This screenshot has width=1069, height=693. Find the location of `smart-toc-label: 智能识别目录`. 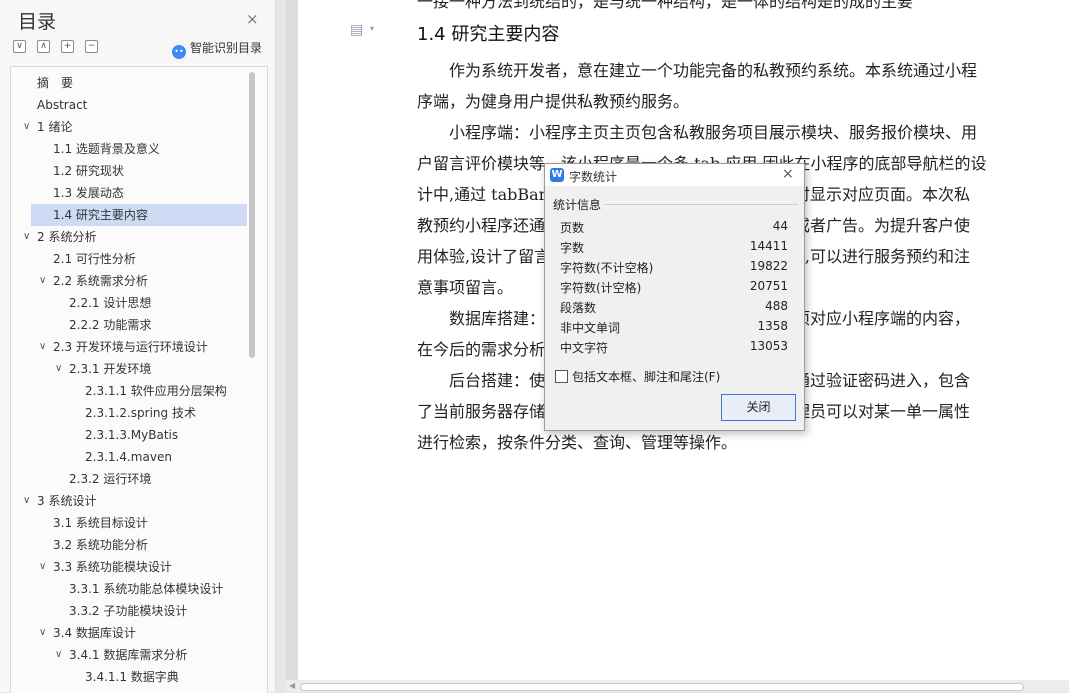

smart-toc-label: 智能识别目录 is located at coordinates (226, 48).